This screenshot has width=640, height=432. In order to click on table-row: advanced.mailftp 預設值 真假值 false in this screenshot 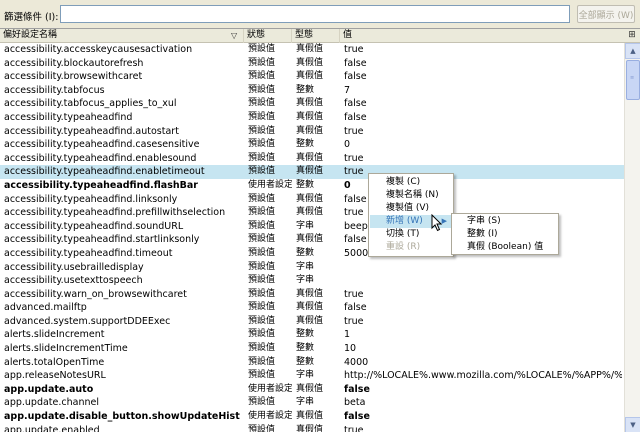, I will do `click(312, 308)`.